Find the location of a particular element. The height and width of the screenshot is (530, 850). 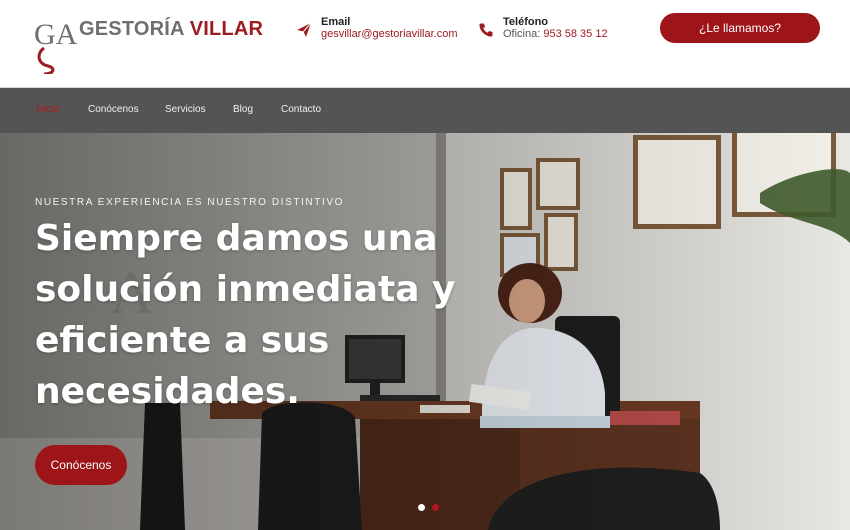

logo: GA GESTORÍA VILLAR is located at coordinates (149, 44).